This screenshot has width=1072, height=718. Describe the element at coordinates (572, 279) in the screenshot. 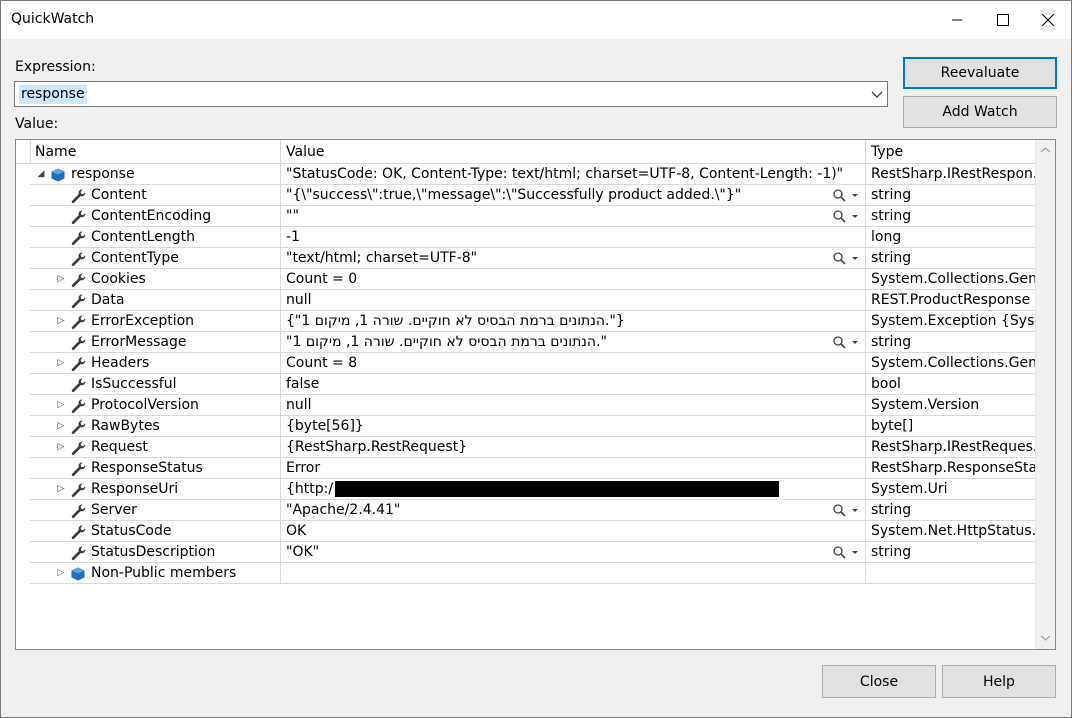

I see `value-cell: Count = 0` at that location.